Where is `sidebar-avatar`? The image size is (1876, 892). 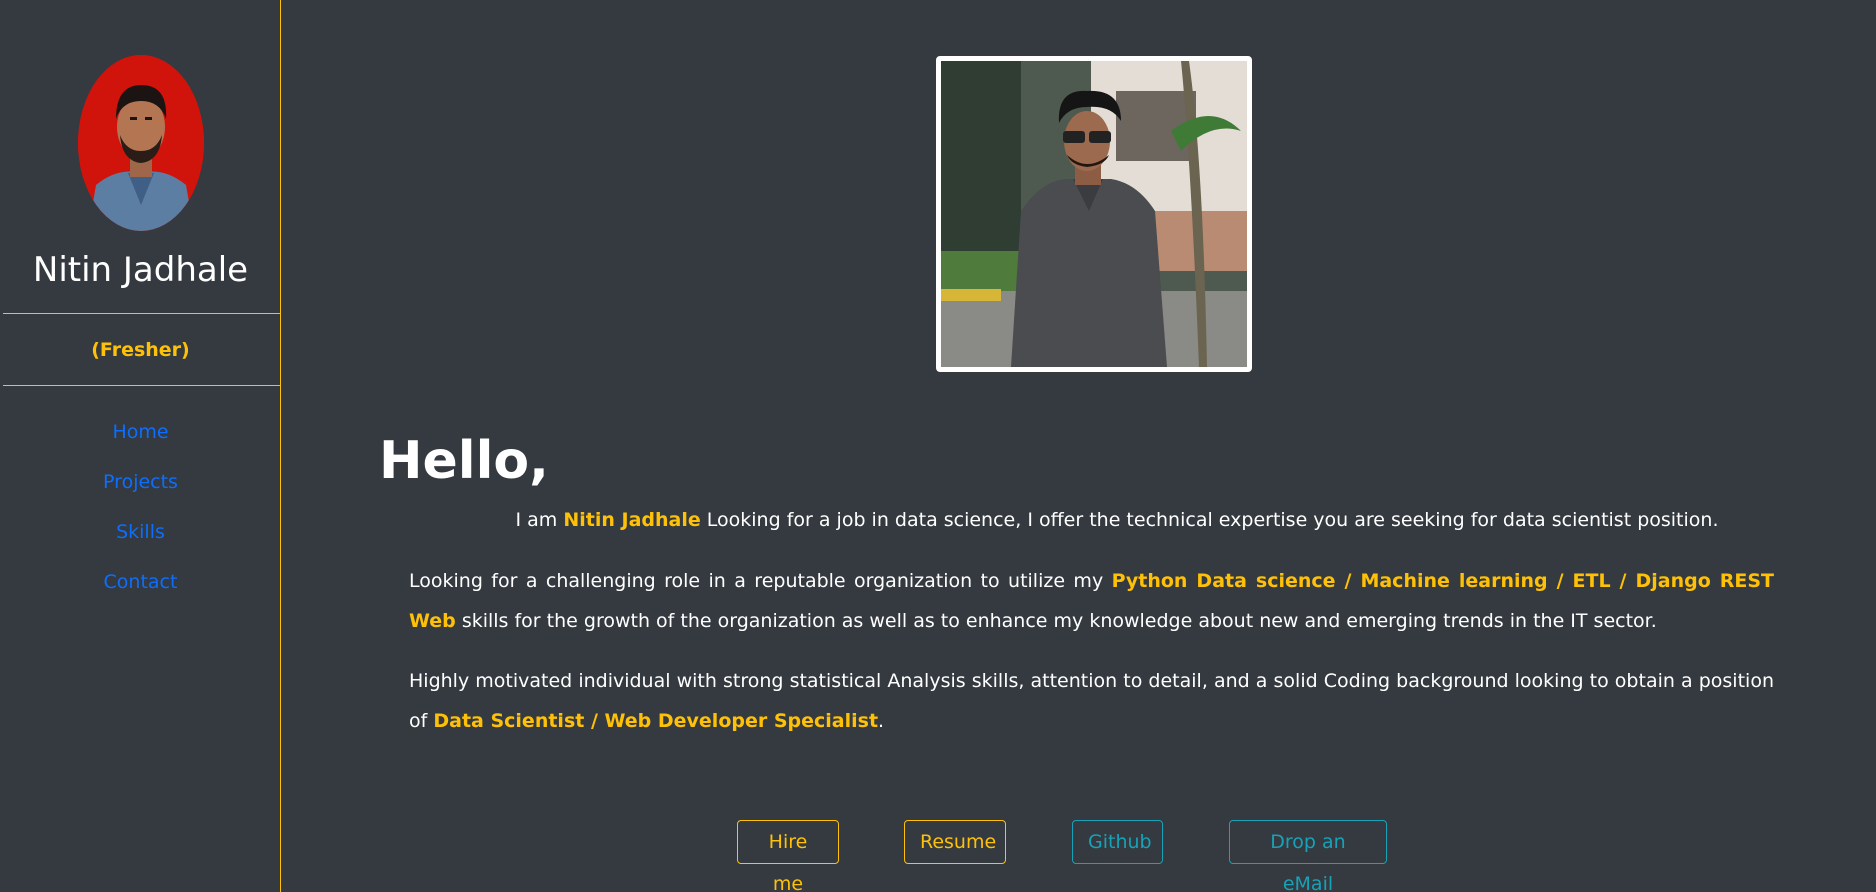
sidebar-avatar is located at coordinates (141, 143).